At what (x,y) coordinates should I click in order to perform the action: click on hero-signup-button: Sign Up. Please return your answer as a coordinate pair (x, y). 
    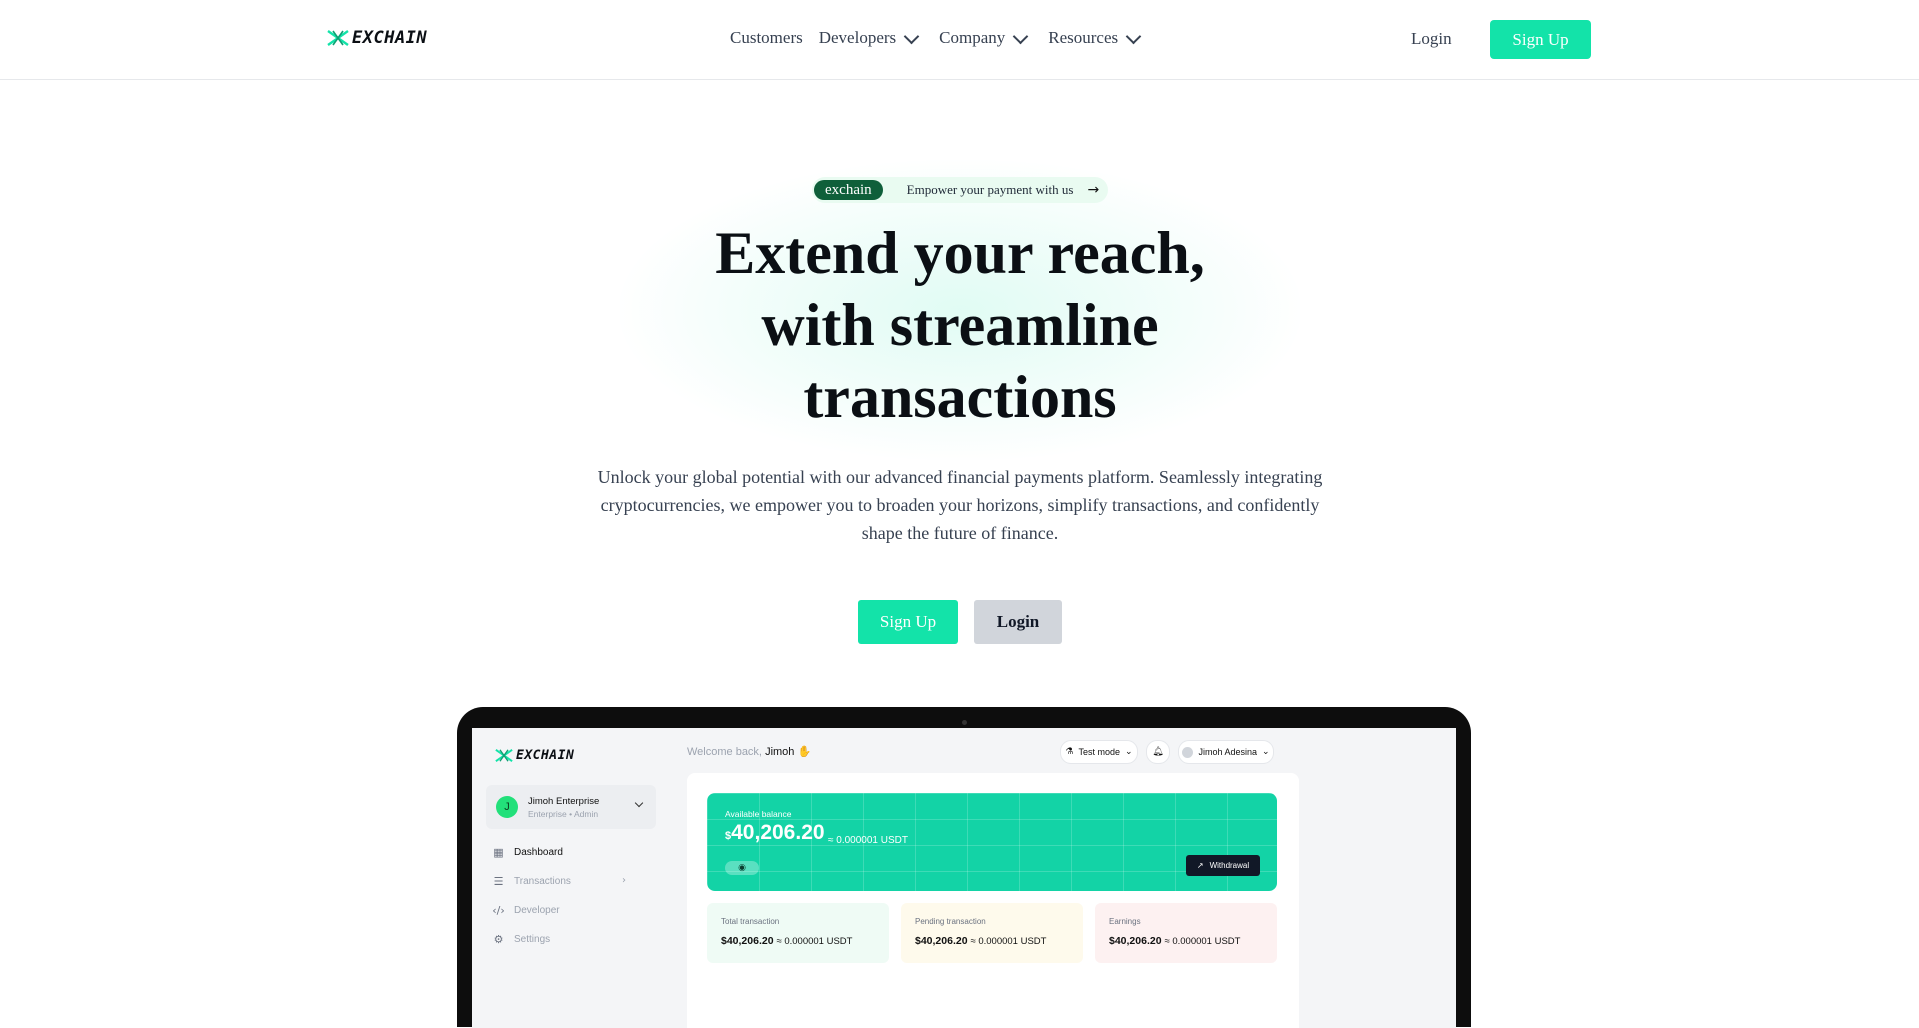
    Looking at the image, I should click on (908, 622).